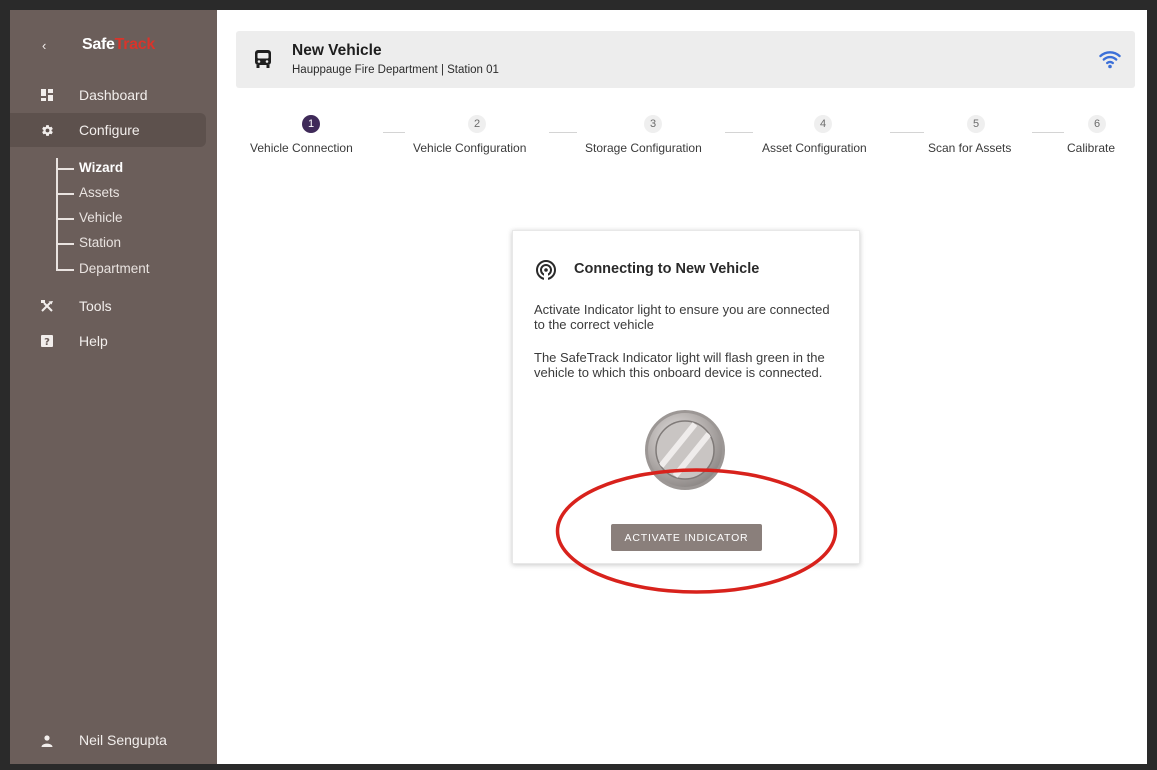 The width and height of the screenshot is (1157, 770). What do you see at coordinates (98, 44) in the screenshot?
I see `logo-part-safe: Safe` at bounding box center [98, 44].